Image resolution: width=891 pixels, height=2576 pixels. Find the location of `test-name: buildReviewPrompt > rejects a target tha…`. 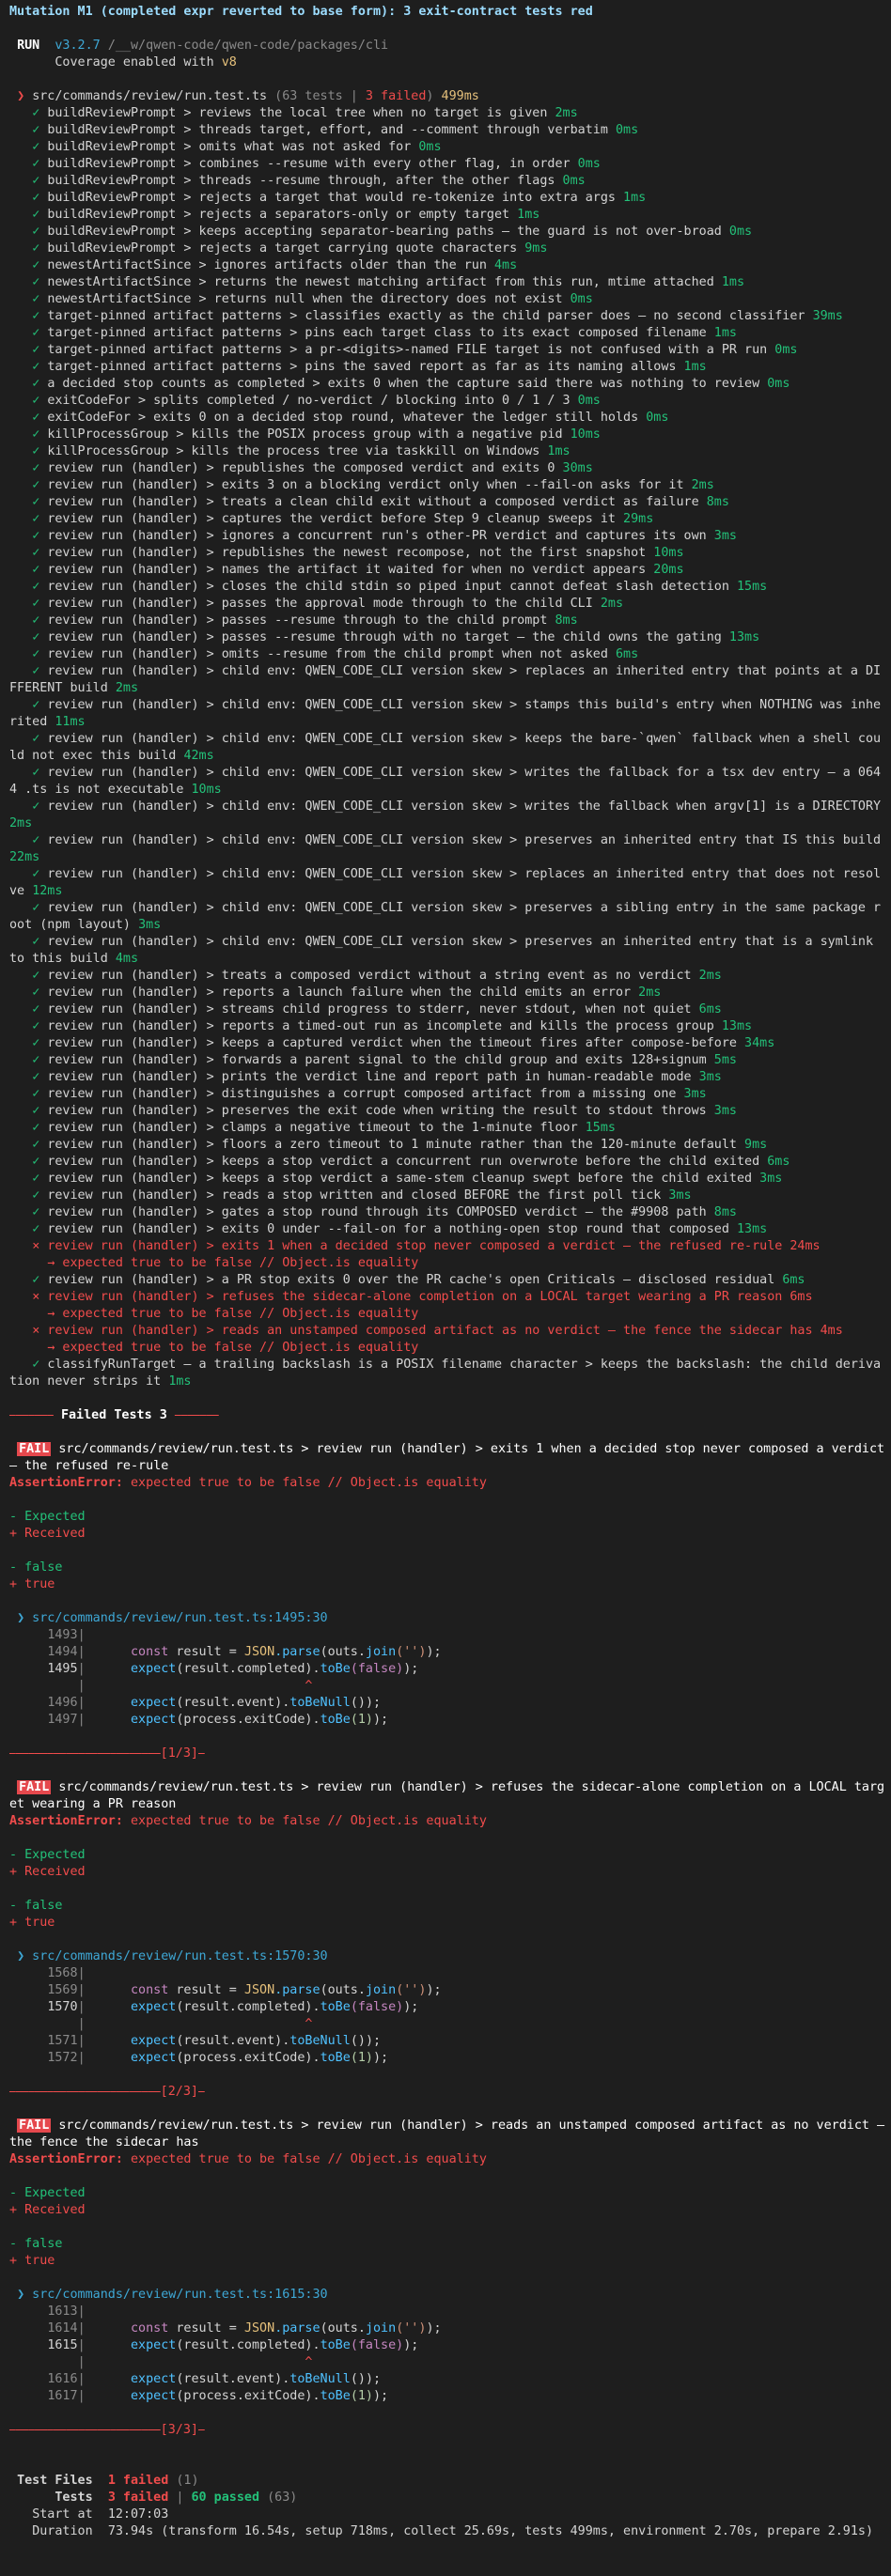

test-name: buildReviewPrompt > rejects a target tha… is located at coordinates (331, 198).